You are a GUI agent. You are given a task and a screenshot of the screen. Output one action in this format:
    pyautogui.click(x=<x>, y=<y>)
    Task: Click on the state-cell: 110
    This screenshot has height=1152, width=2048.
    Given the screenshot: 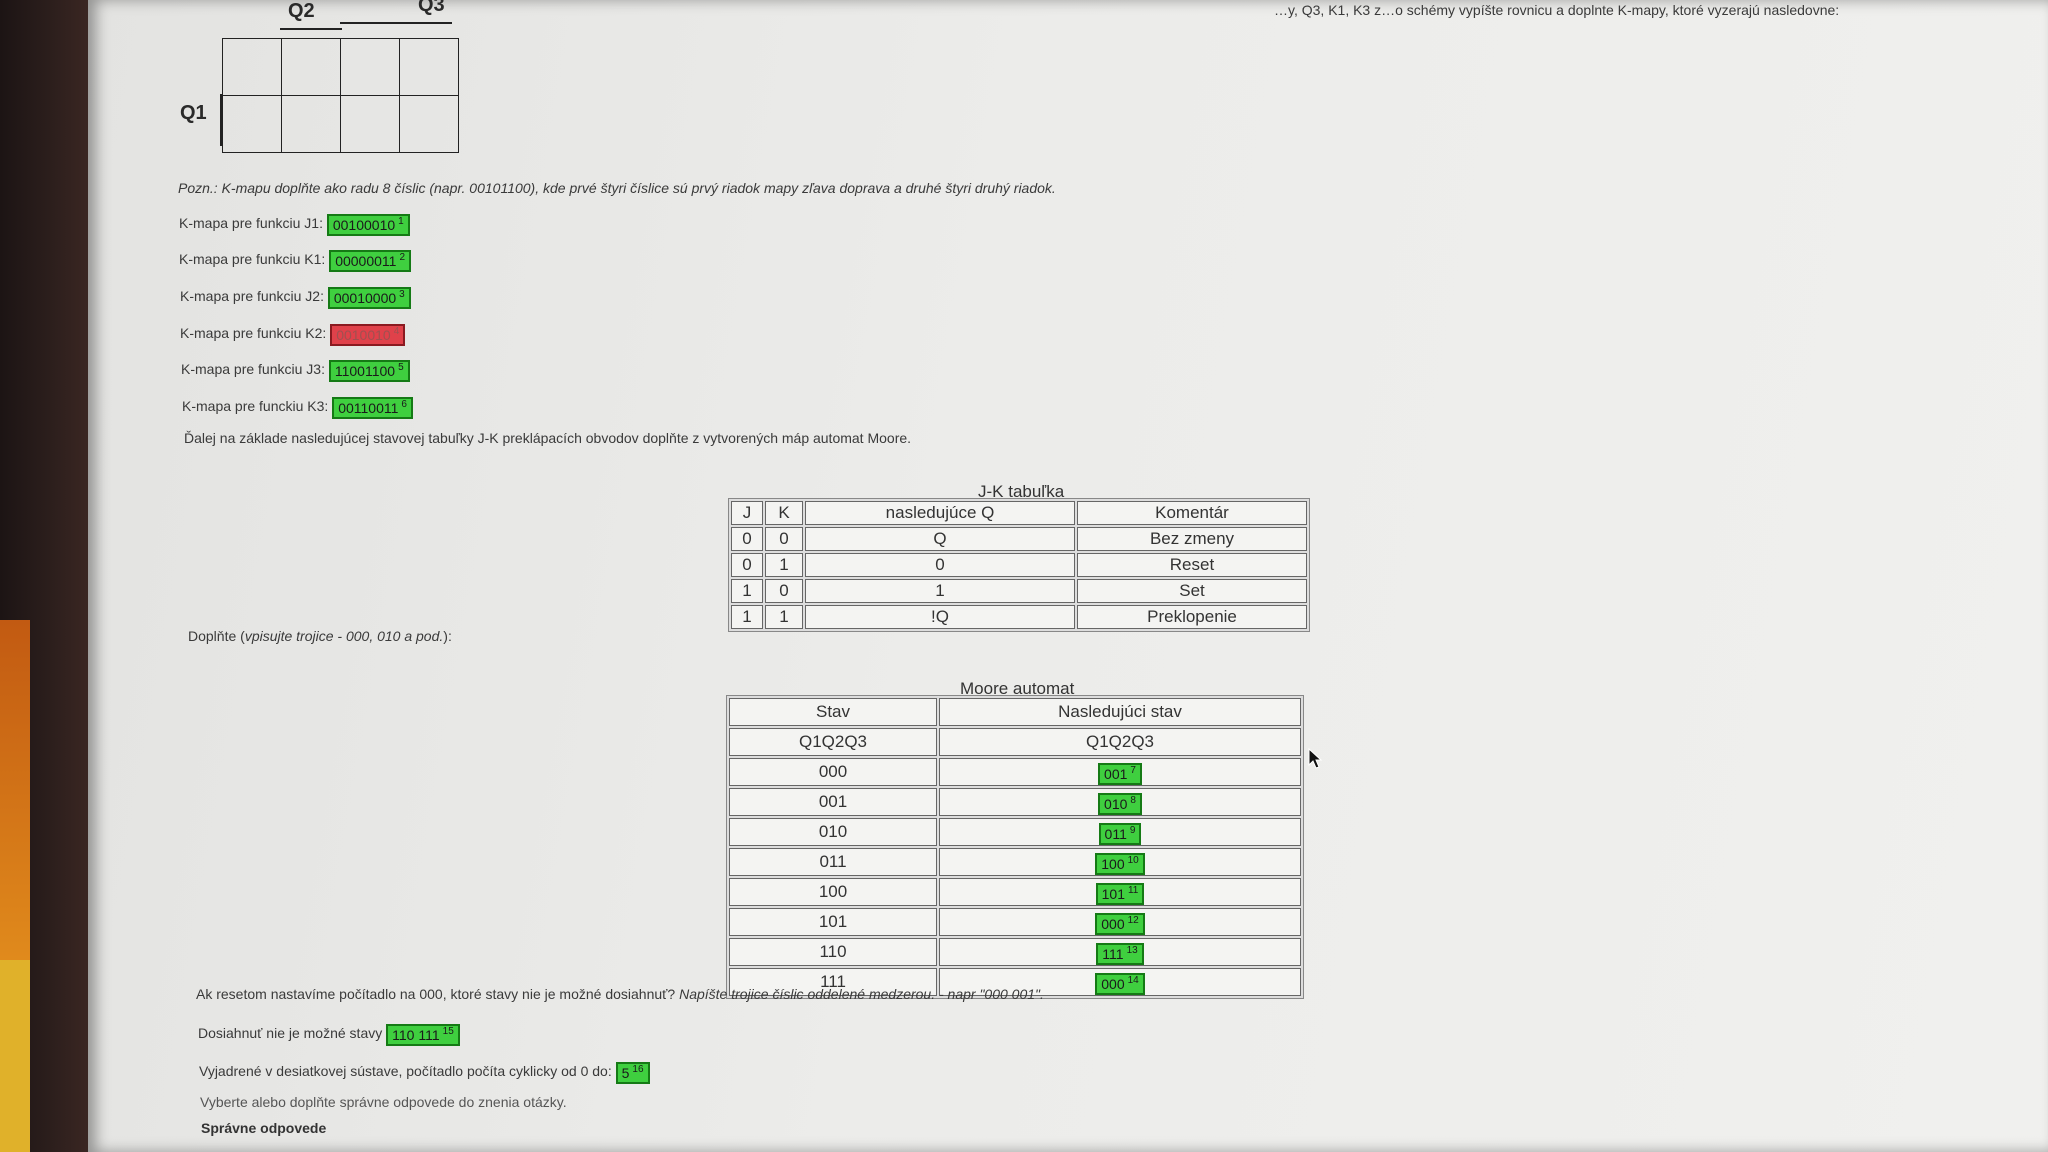 What is the action you would take?
    pyautogui.click(x=833, y=952)
    